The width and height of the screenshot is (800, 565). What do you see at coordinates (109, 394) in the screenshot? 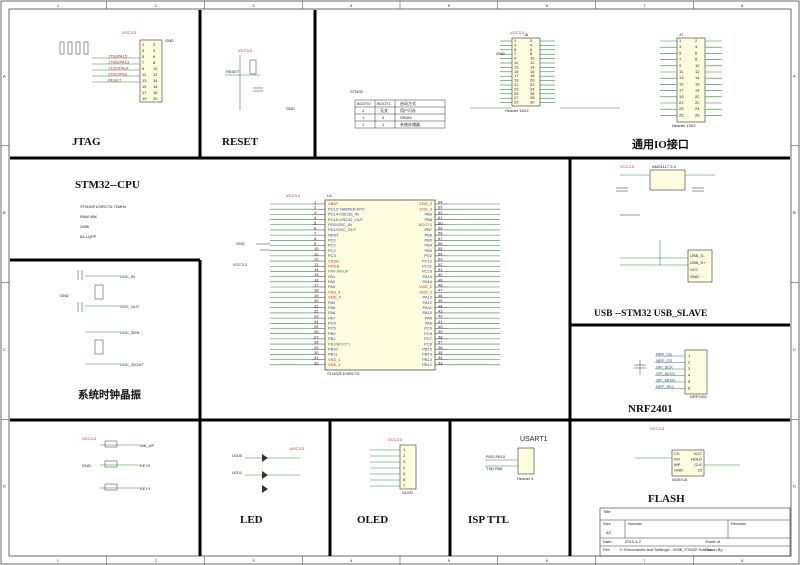
I see `clock-title: 系统时钟晶振` at bounding box center [109, 394].